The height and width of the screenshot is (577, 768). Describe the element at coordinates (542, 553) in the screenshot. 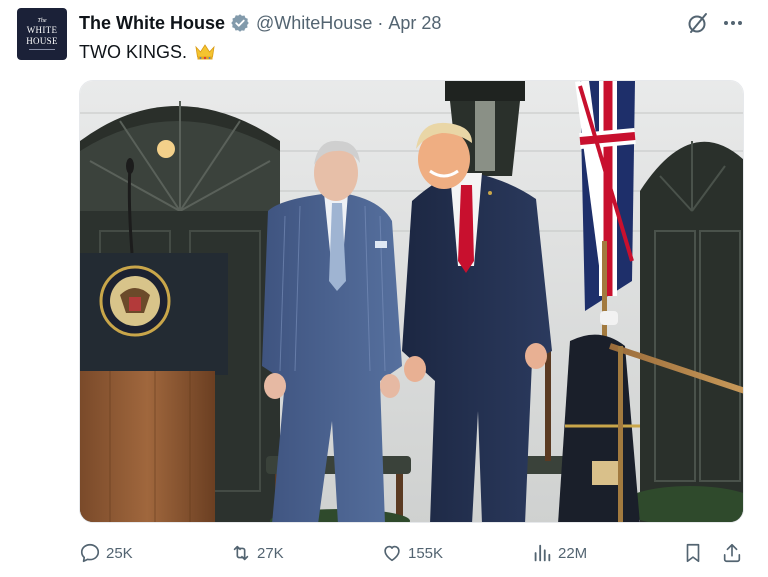

I see `views-chart-icon` at that location.